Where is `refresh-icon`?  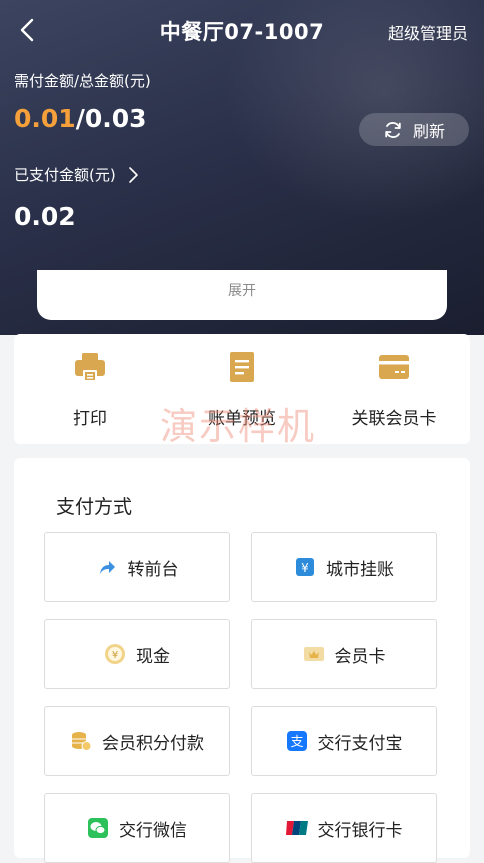 refresh-icon is located at coordinates (393, 129).